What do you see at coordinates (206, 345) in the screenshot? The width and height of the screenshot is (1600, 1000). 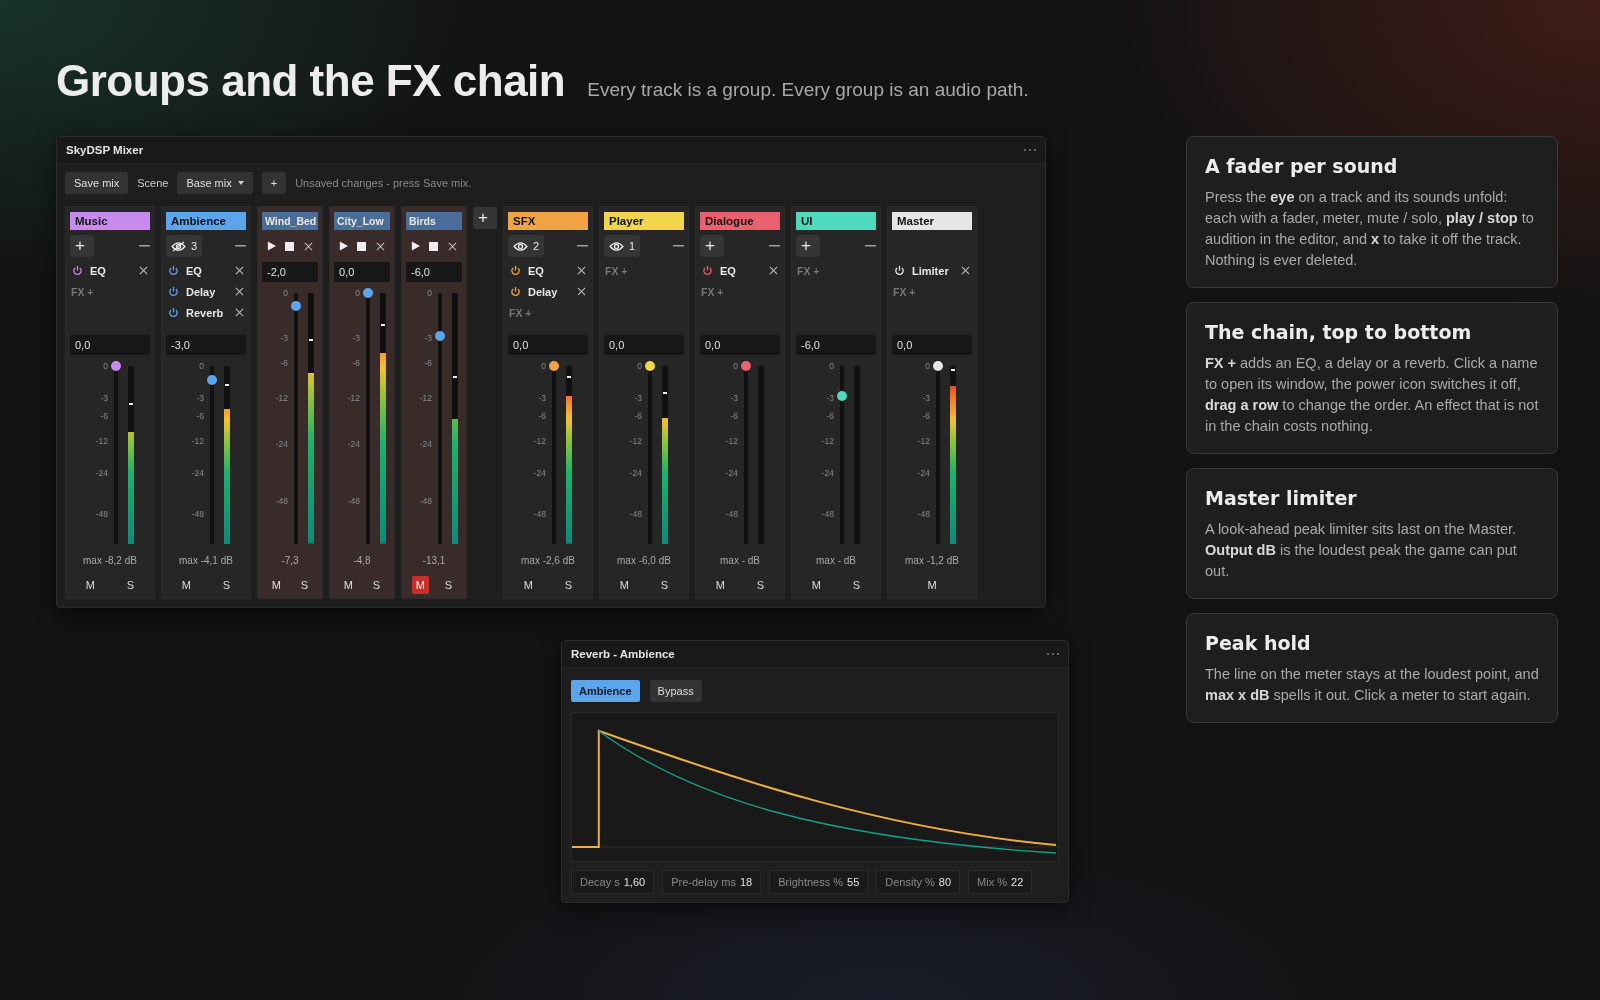 I see `gain-field: -3,0` at bounding box center [206, 345].